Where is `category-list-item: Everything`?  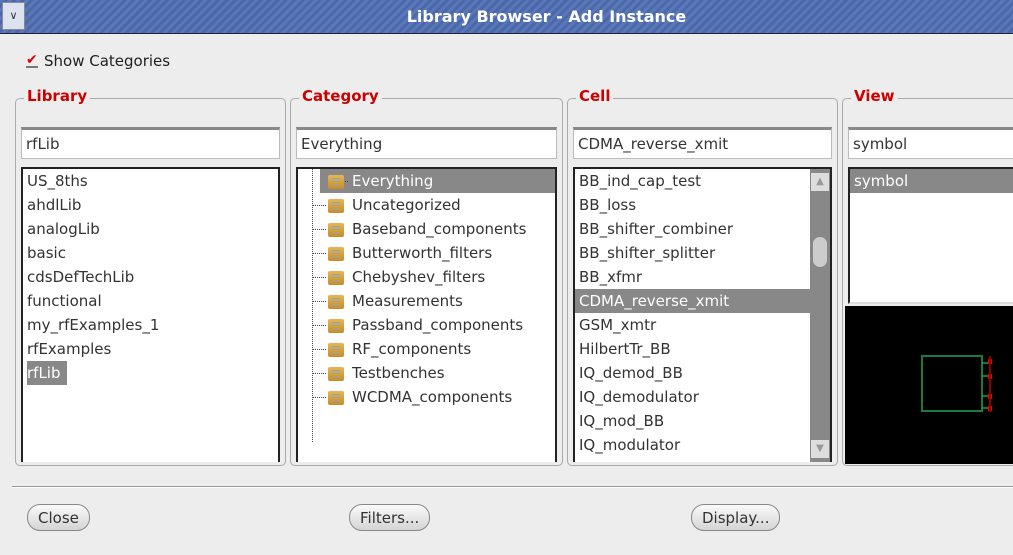 category-list-item: Everything is located at coordinates (437, 181).